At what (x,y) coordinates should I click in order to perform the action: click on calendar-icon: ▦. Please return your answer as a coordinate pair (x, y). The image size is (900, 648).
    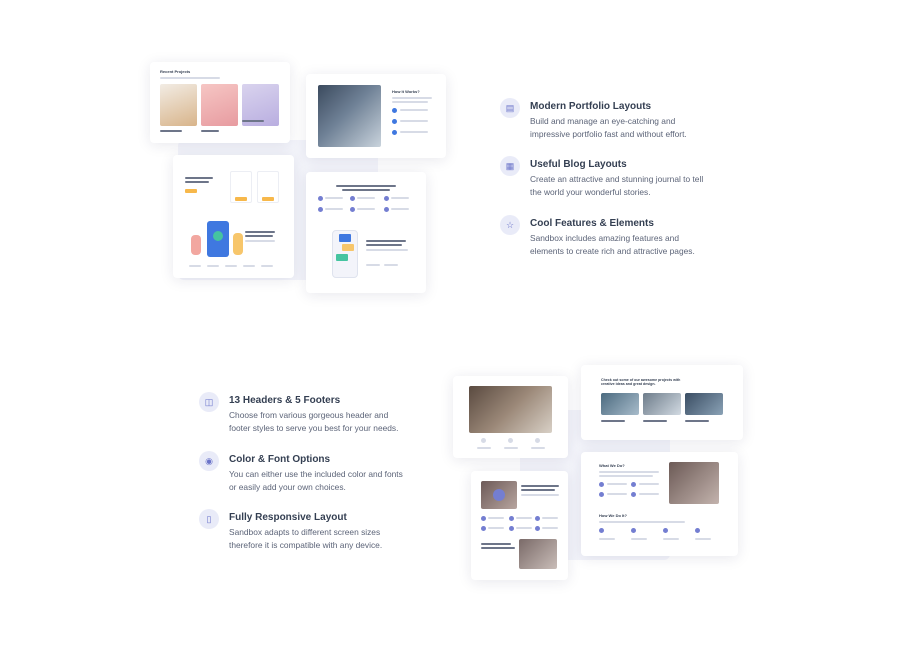
    Looking at the image, I should click on (510, 166).